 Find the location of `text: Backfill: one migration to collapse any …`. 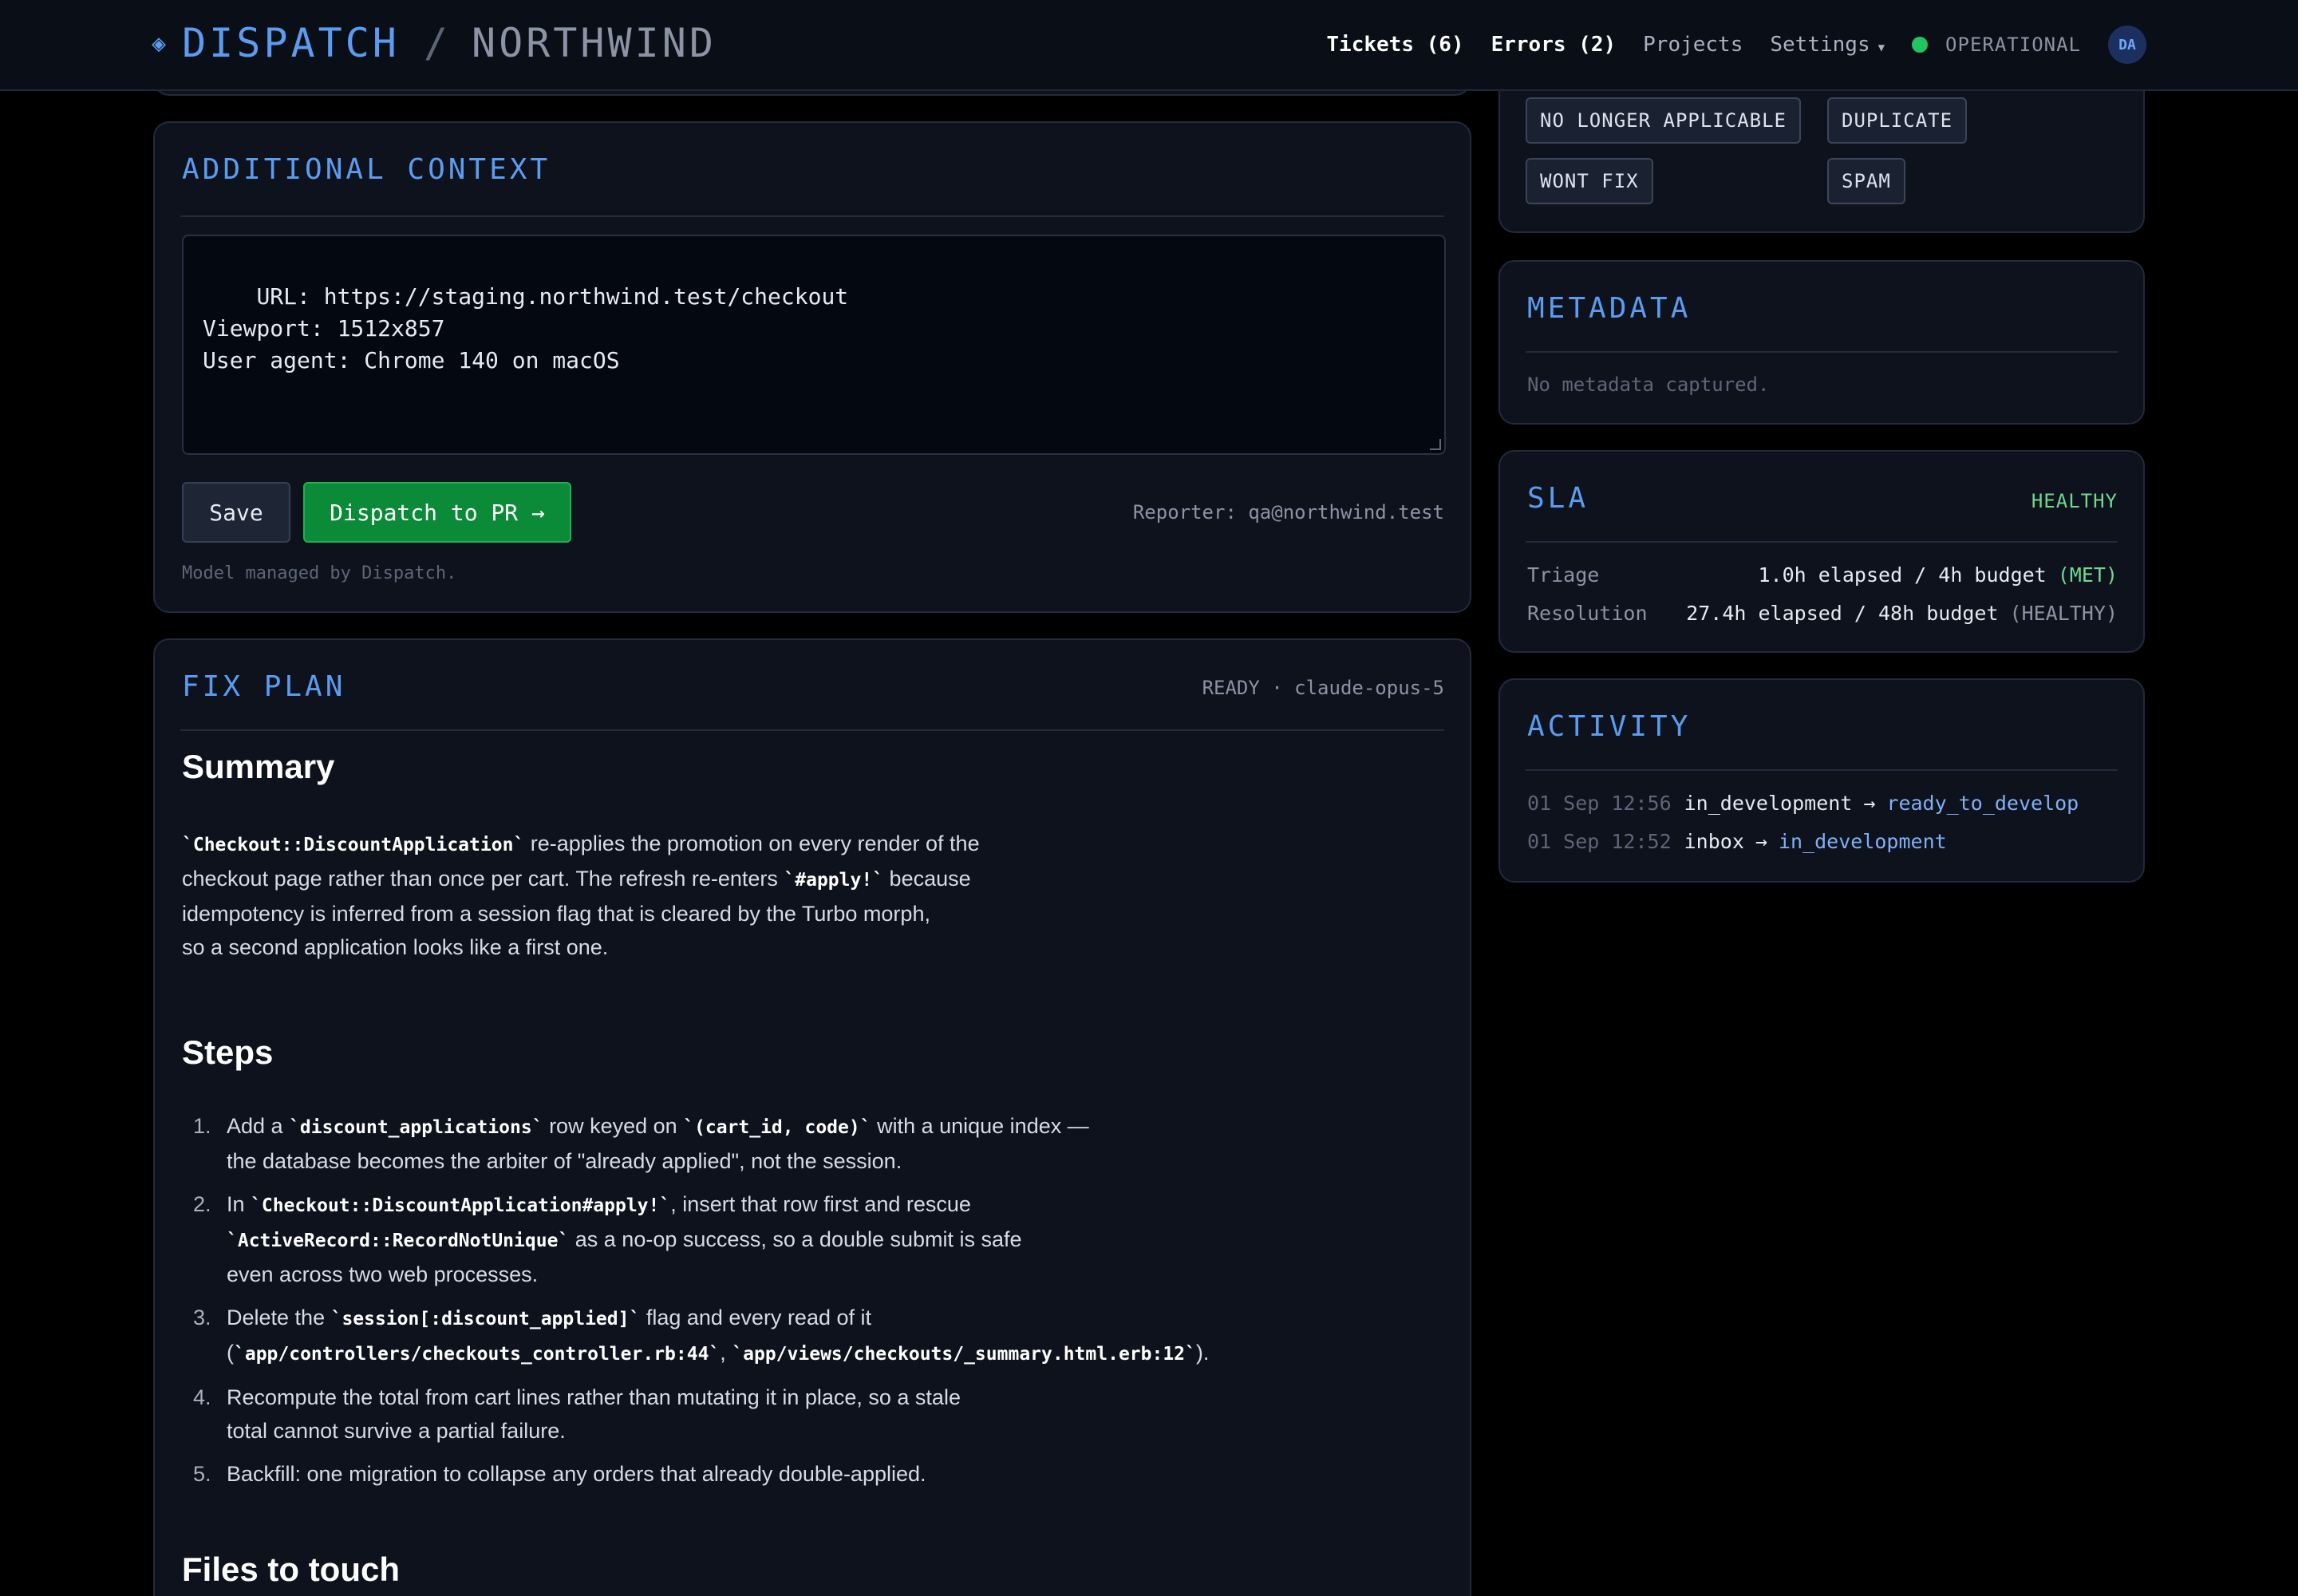

text: Backfill: one migration to collapse any … is located at coordinates (577, 1474).